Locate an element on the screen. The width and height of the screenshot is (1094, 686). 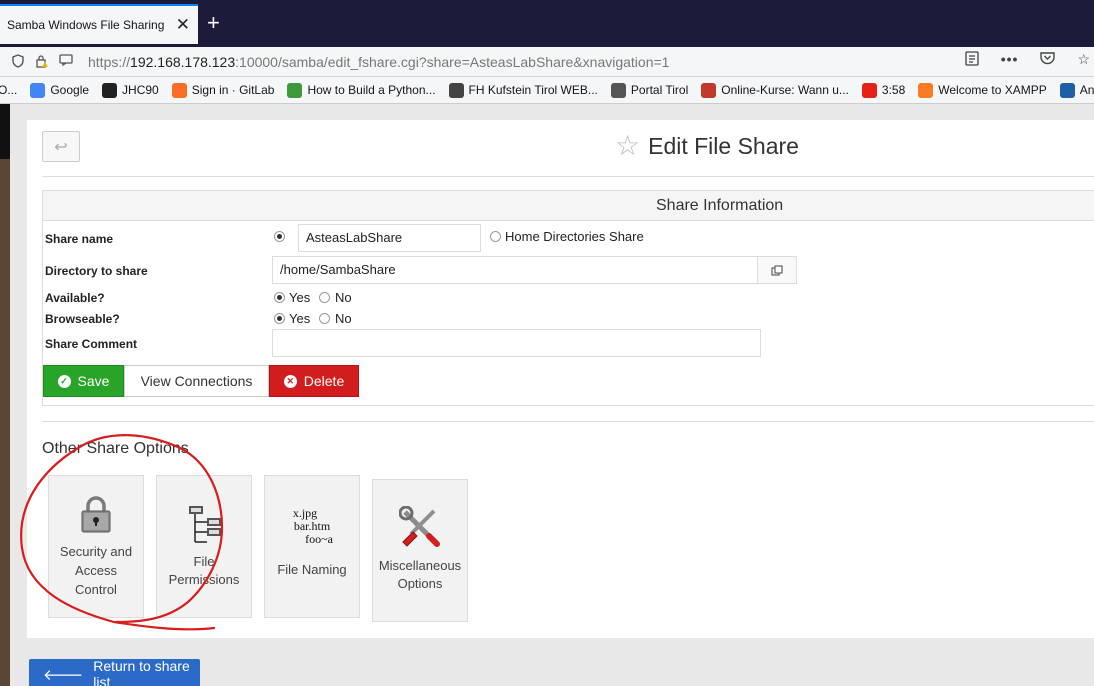
side-frame is located at coordinates (5, 395).